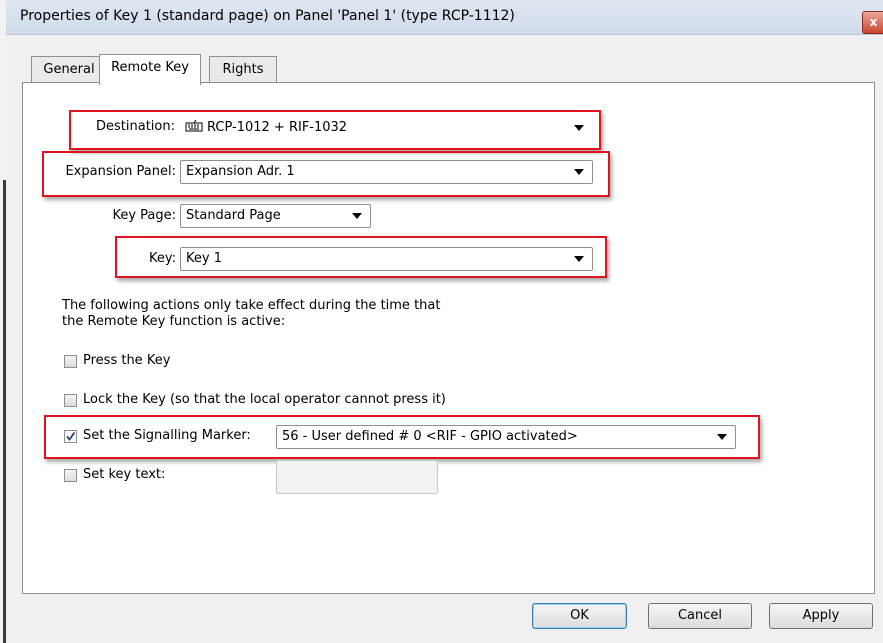 Image resolution: width=883 pixels, height=643 pixels. I want to click on tab-general: General, so click(69, 69).